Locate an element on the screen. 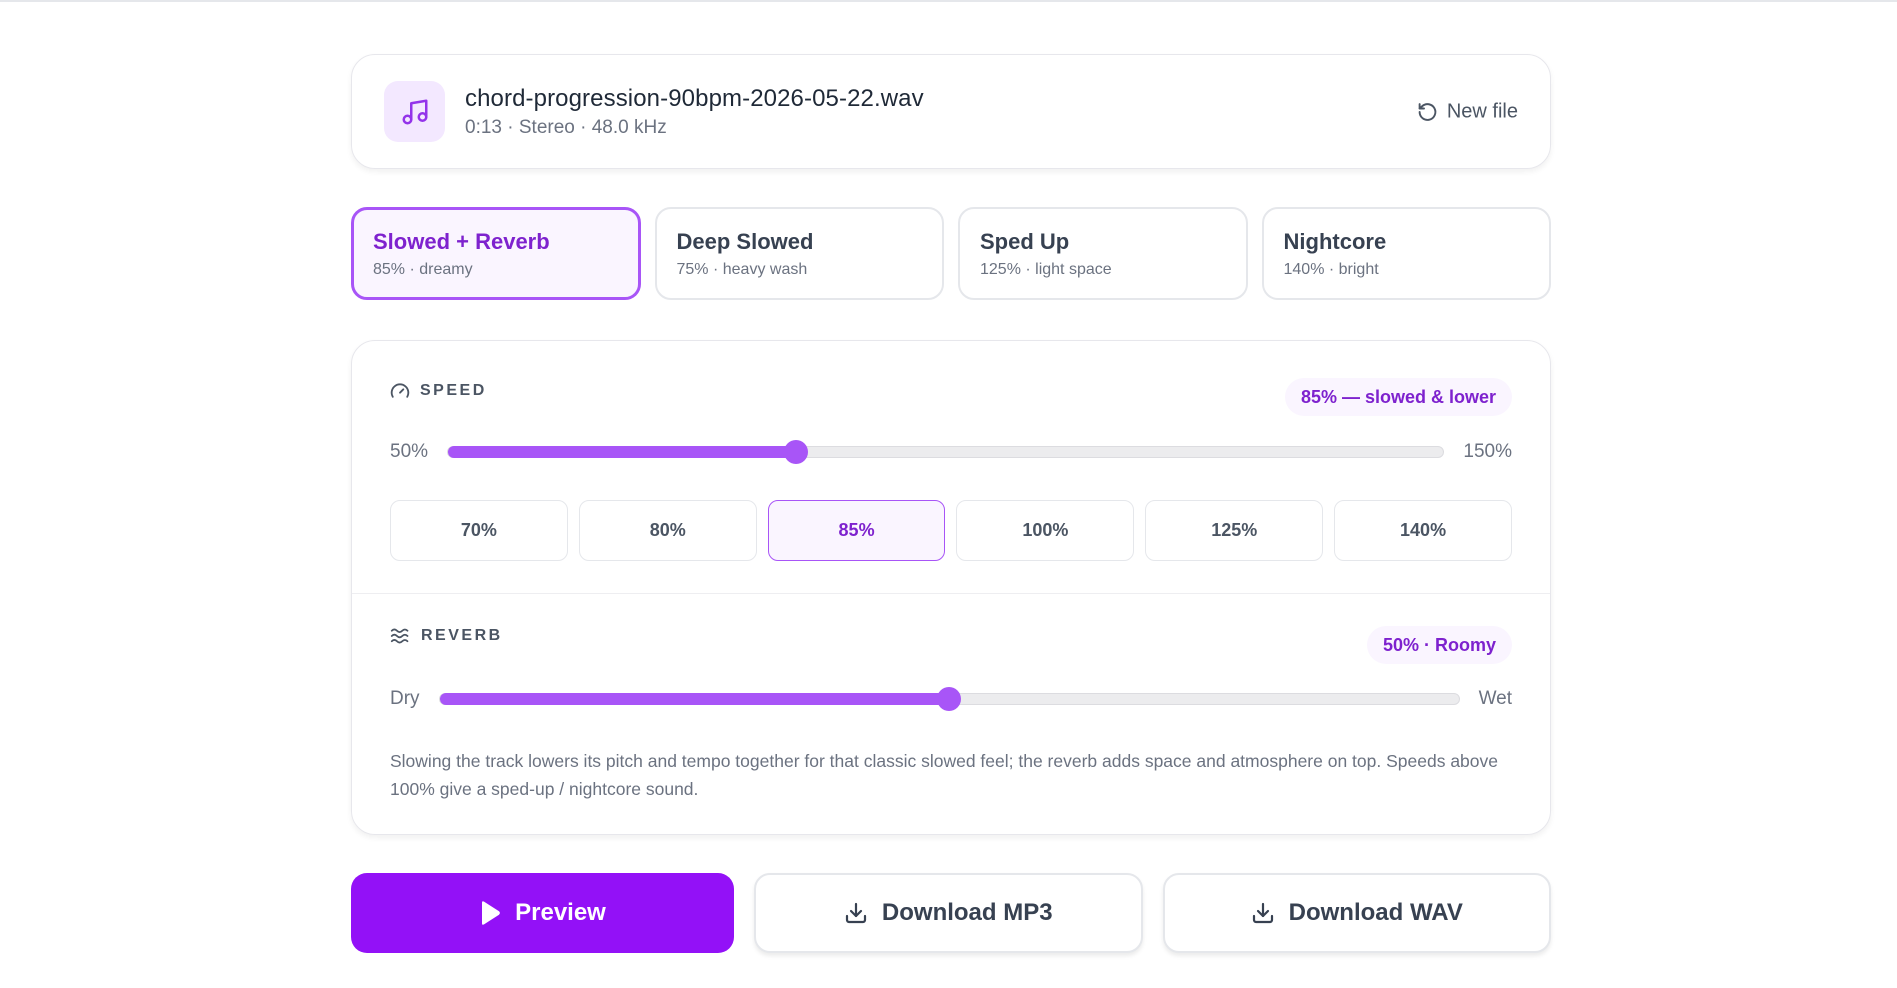 This screenshot has width=1897, height=988. speed-min-label: 50% is located at coordinates (409, 451).